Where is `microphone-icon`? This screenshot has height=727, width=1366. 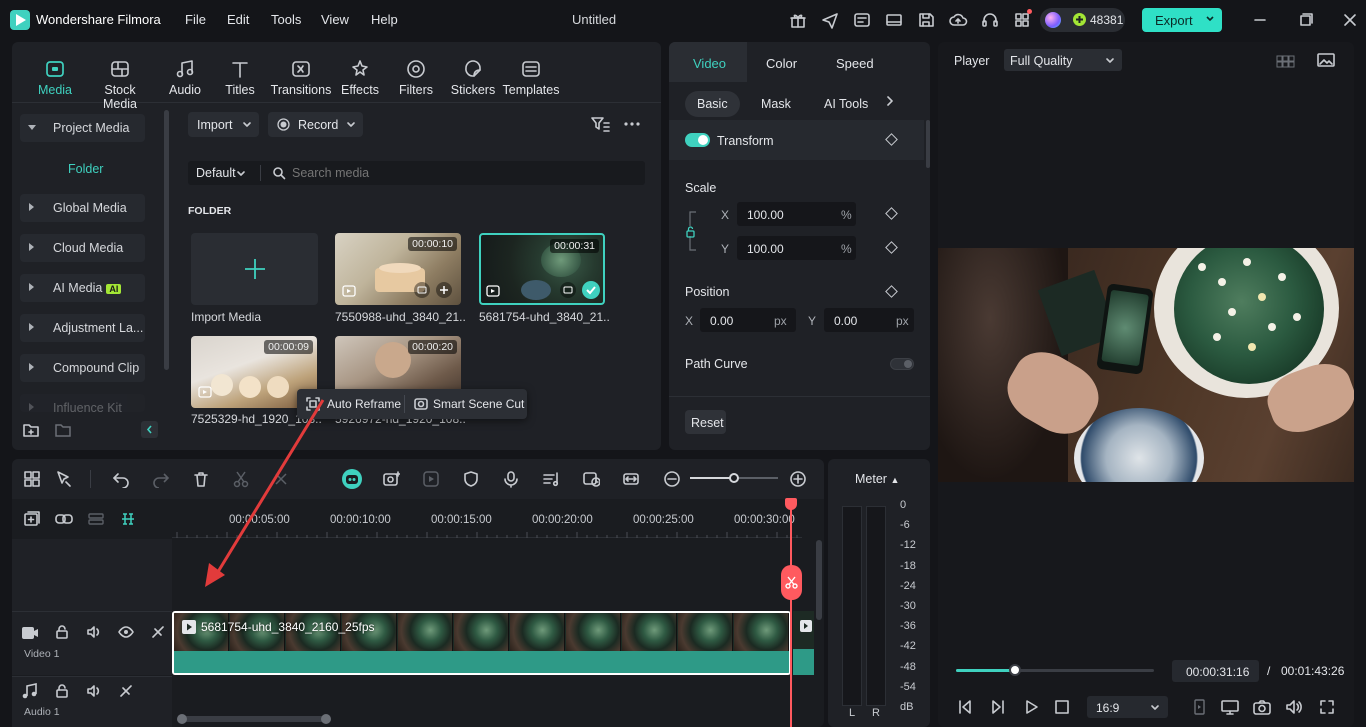 microphone-icon is located at coordinates (511, 479).